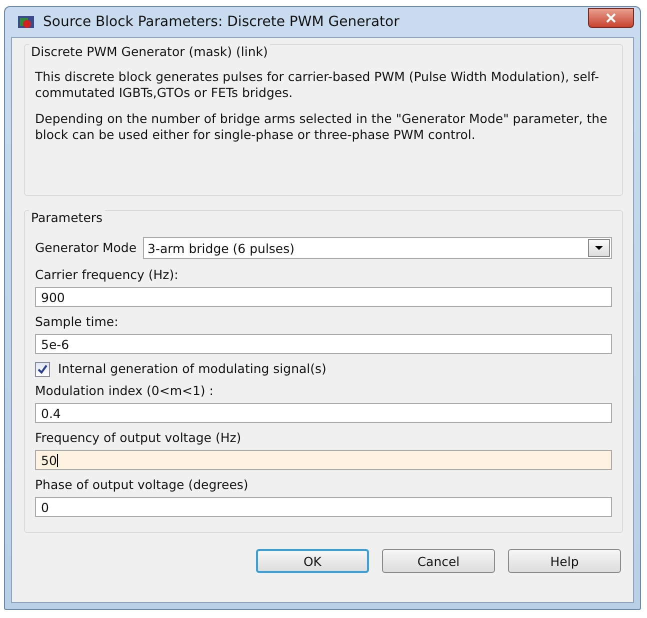  Describe the element at coordinates (26, 22) in the screenshot. I see `block-icon` at that location.